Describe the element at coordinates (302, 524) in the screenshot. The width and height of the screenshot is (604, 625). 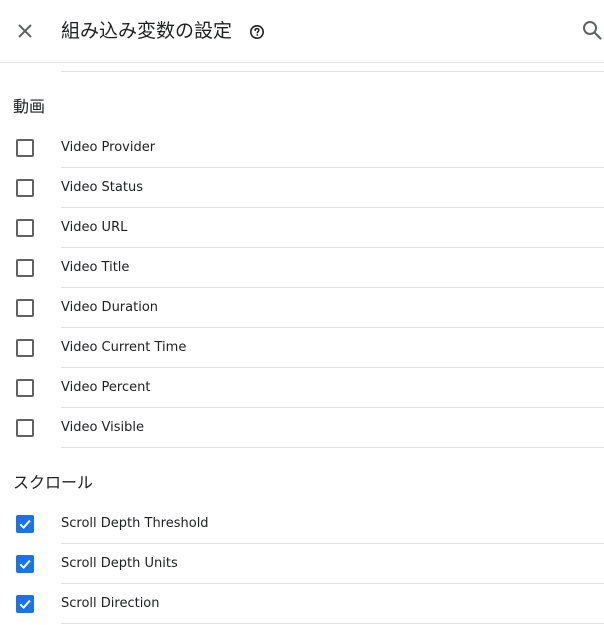
I see `variable-row-scroll-depth-threshold: Scroll Depth Threshold` at that location.